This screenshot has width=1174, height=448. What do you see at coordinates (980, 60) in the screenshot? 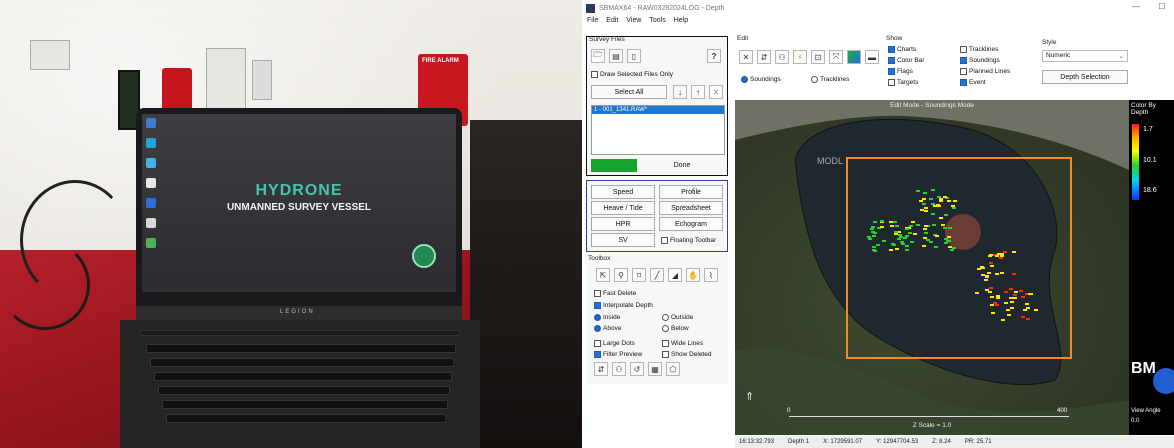
I see `show-soundings-checkbox: Soundings` at bounding box center [980, 60].